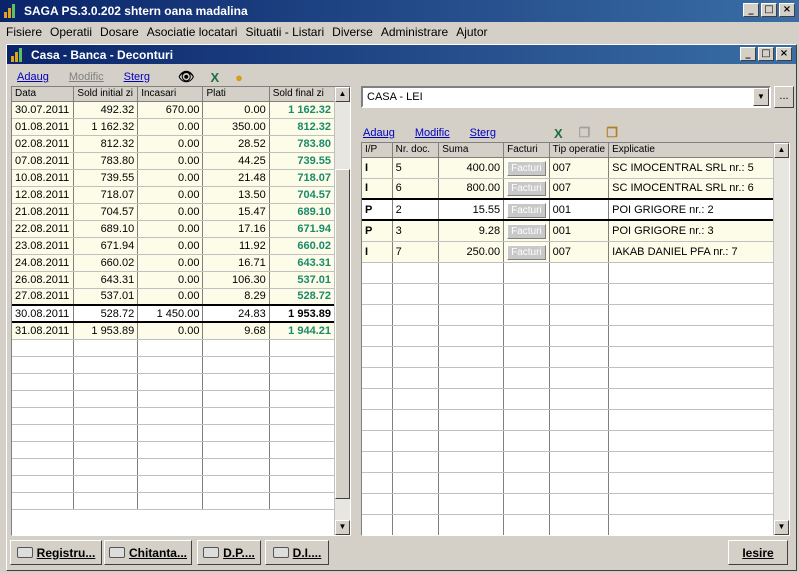 Image resolution: width=799 pixels, height=573 pixels. What do you see at coordinates (483, 133) in the screenshot?
I see `right-delete-button: Sterg` at bounding box center [483, 133].